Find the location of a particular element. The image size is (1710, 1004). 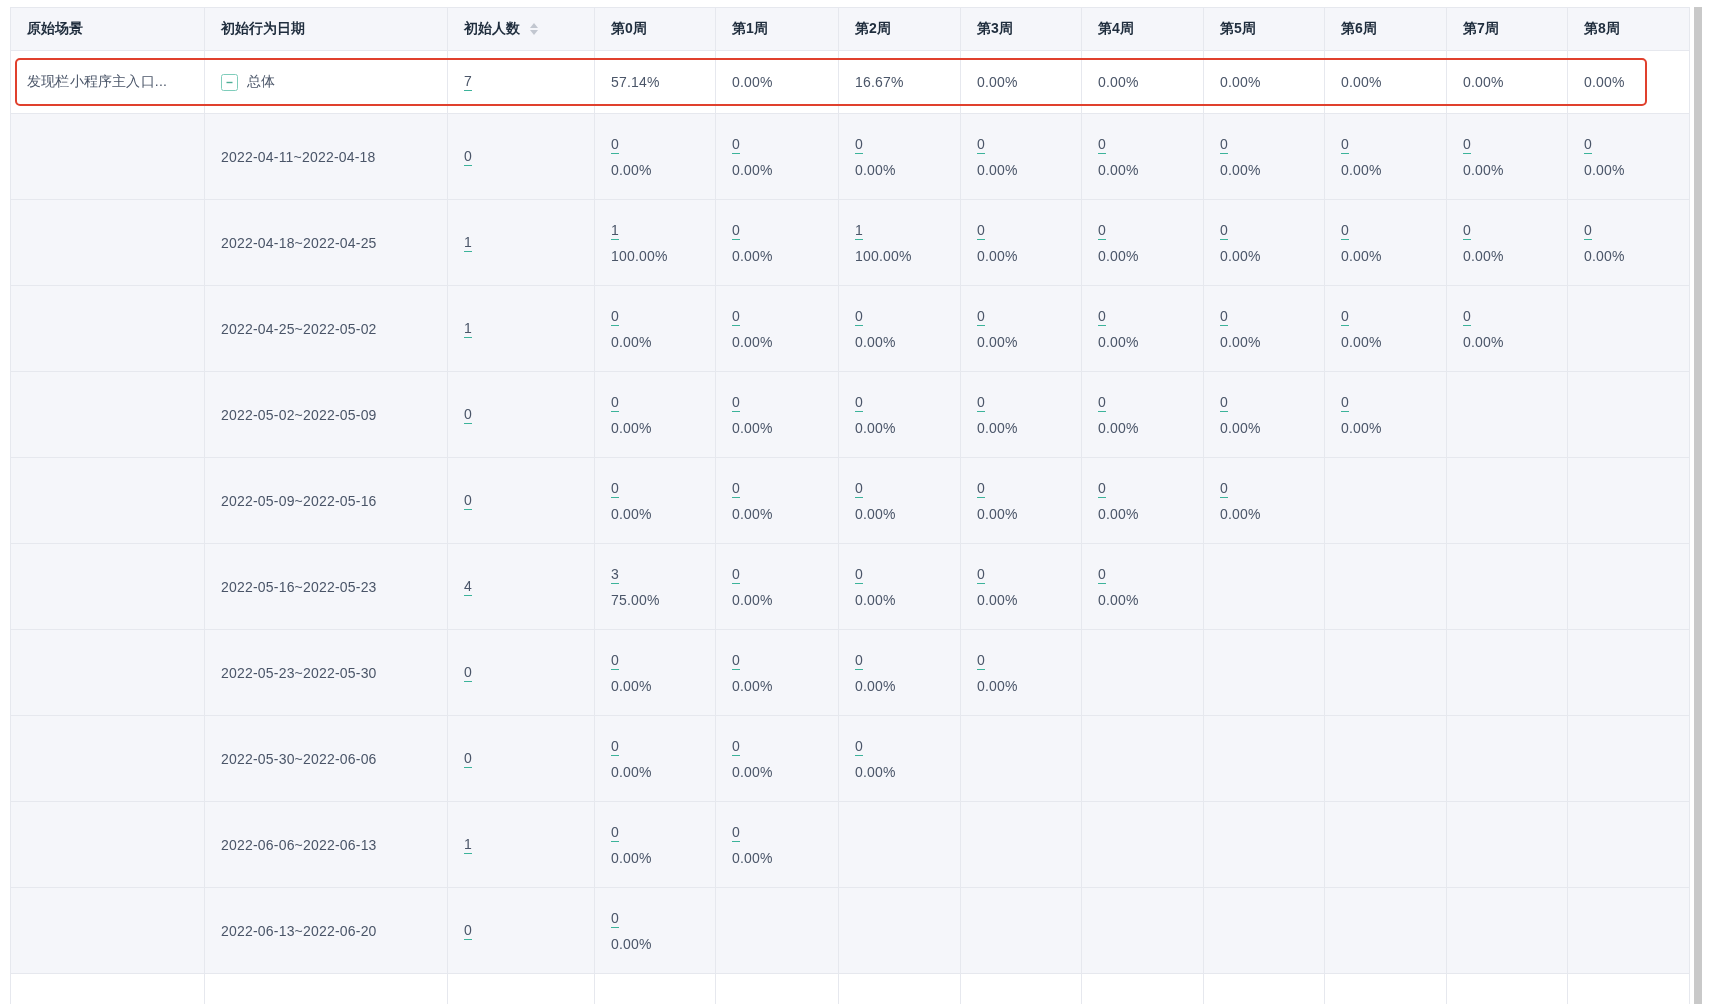

collapse-icon is located at coordinates (229, 82).